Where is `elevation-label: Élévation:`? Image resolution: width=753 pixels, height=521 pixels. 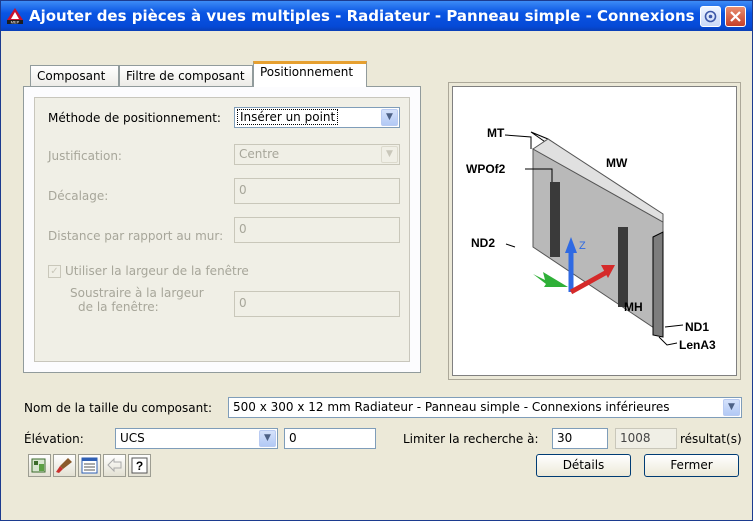 elevation-label: Élévation: is located at coordinates (54, 439).